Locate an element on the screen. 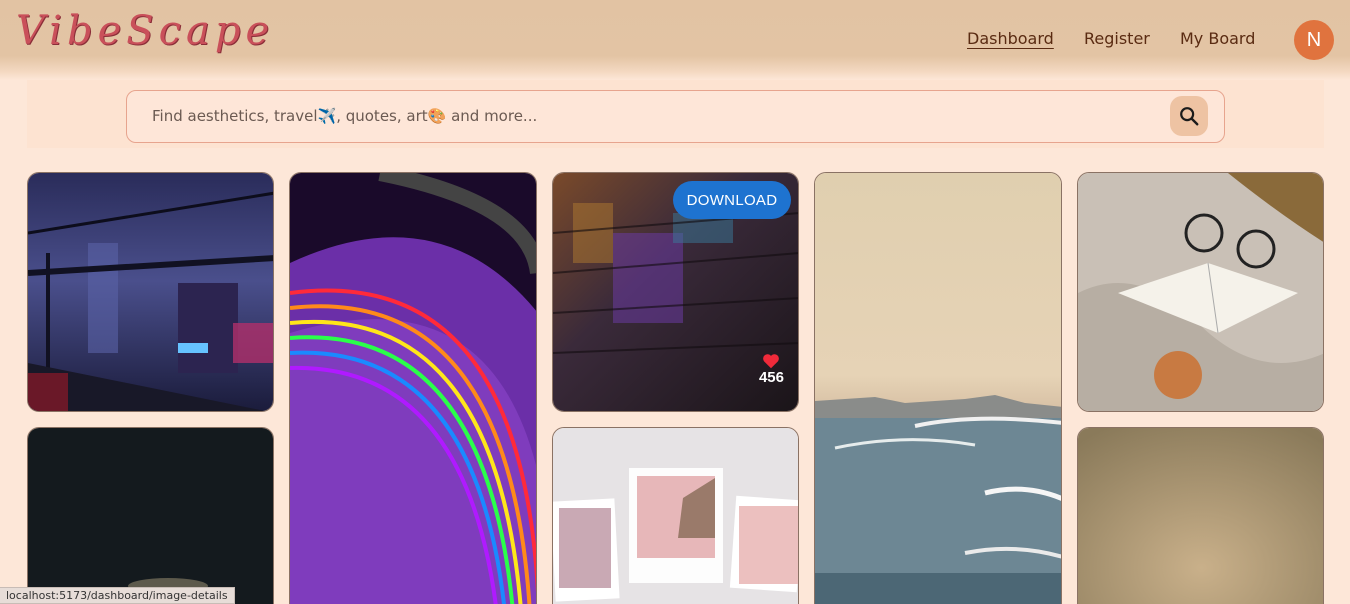  polaroids-image is located at coordinates (675, 516).